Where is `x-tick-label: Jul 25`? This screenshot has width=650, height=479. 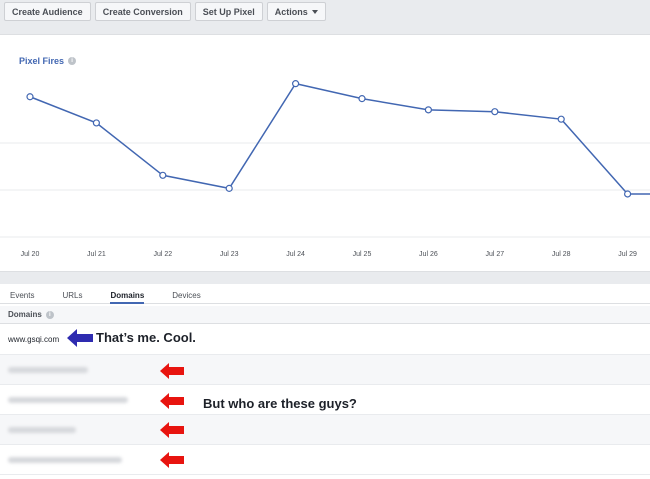
x-tick-label: Jul 25 is located at coordinates (362, 254).